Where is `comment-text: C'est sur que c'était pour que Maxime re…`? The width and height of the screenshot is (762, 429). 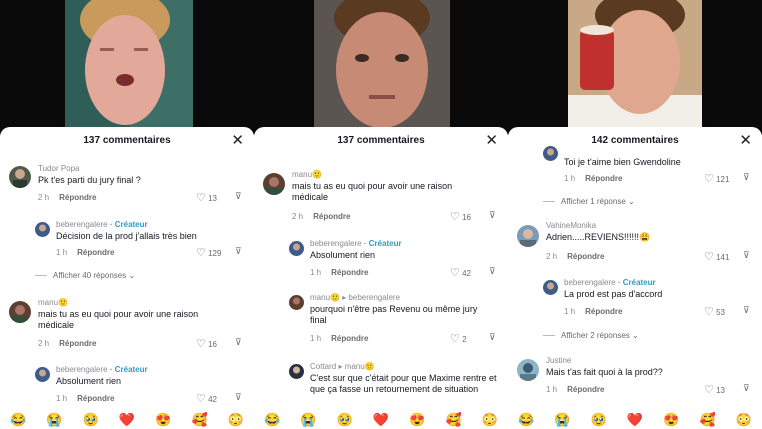
comment-text: C'est sur que c'était pour que Maxime re… is located at coordinates (403, 383).